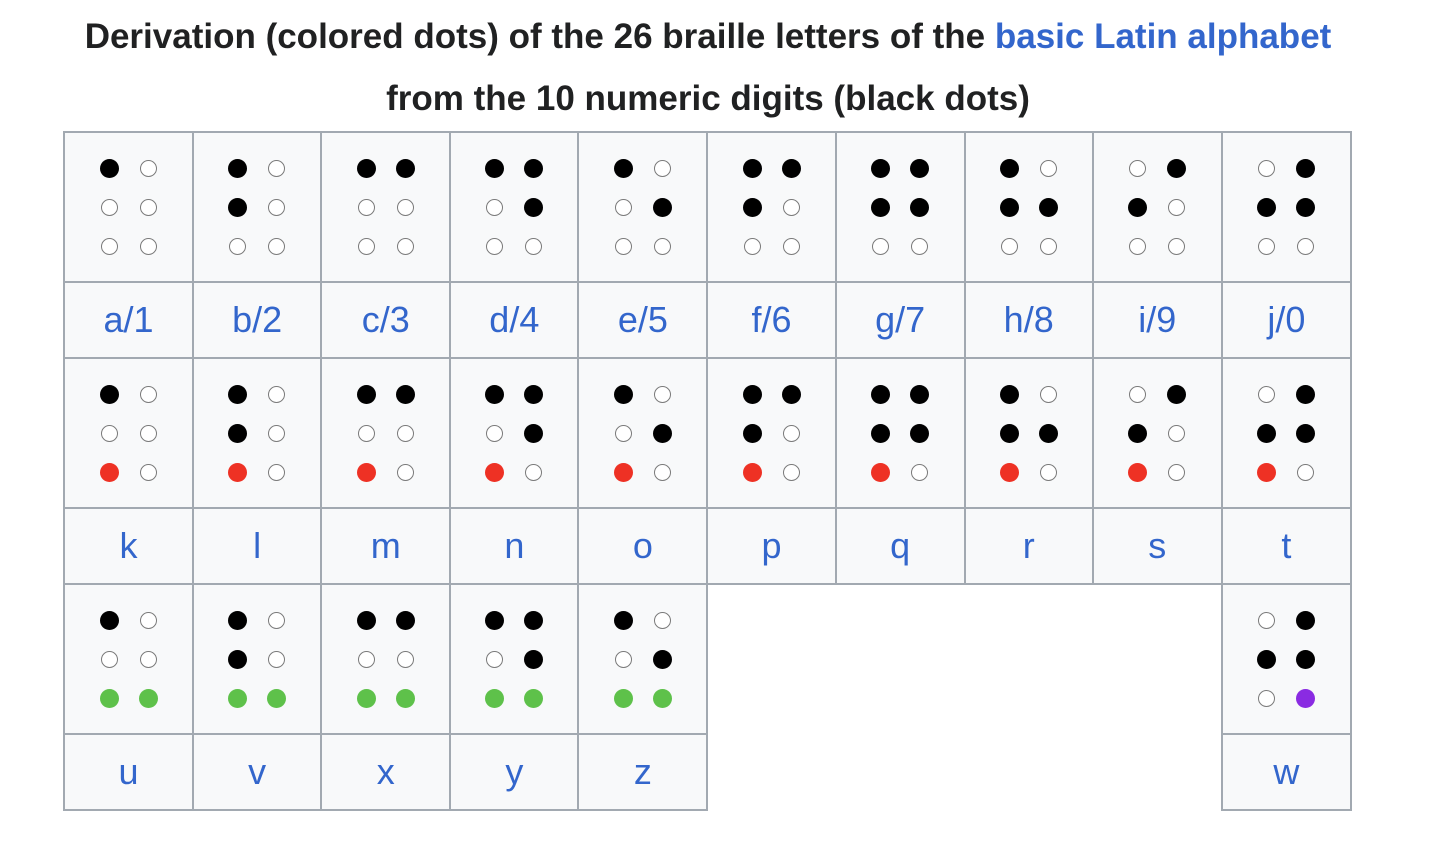  What do you see at coordinates (1157, 320) in the screenshot?
I see `letter-link: i/9` at bounding box center [1157, 320].